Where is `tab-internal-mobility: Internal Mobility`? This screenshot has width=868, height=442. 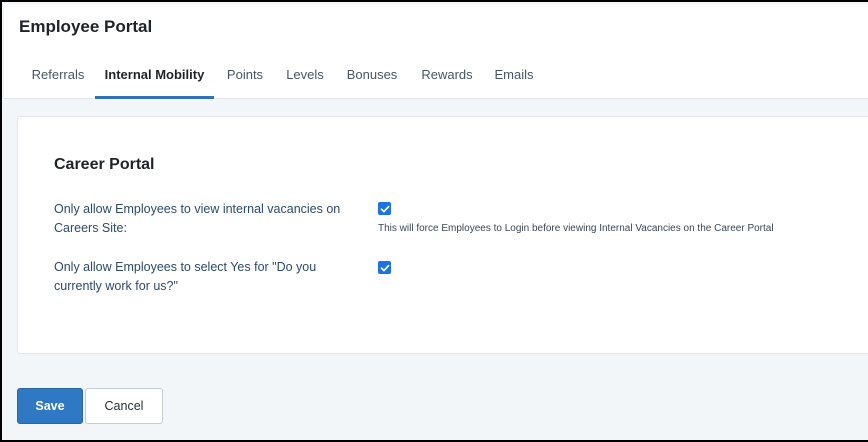
tab-internal-mobility: Internal Mobility is located at coordinates (154, 79).